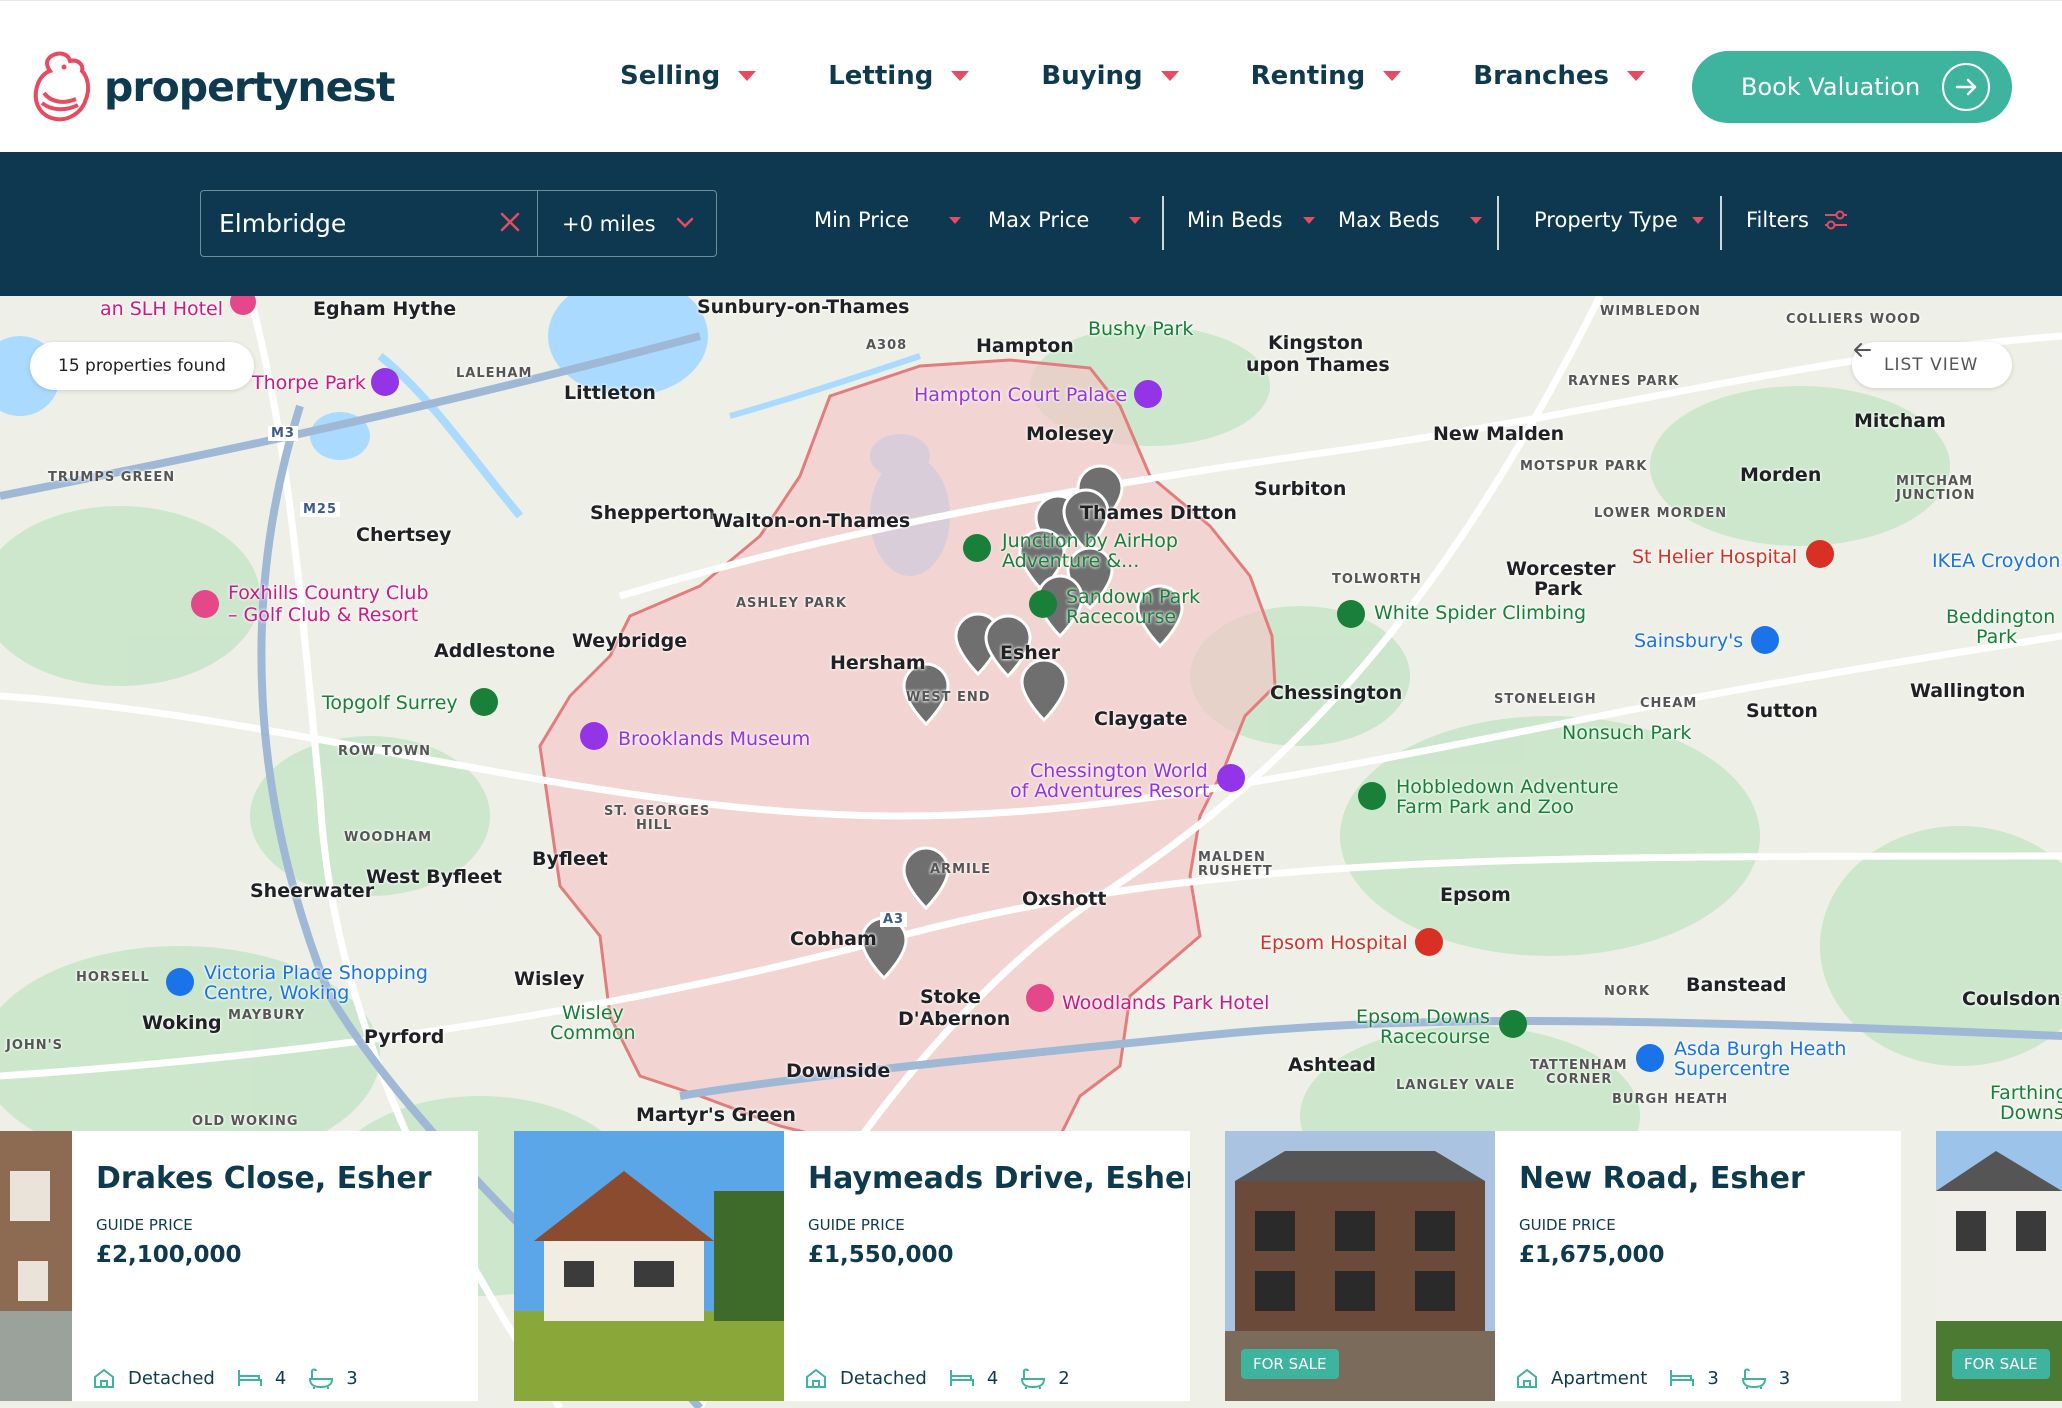  I want to click on map-label: Wallington, so click(1968, 691).